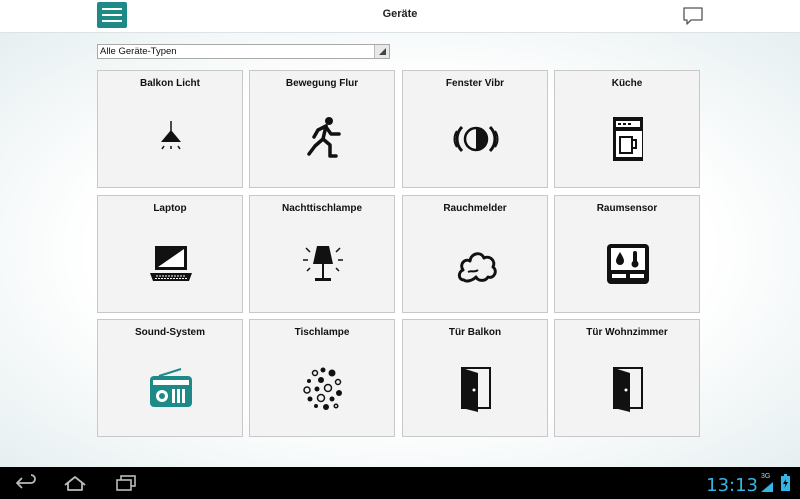 Image resolution: width=800 pixels, height=499 pixels. I want to click on device-tile-sound-system: Sound-System, so click(170, 378).